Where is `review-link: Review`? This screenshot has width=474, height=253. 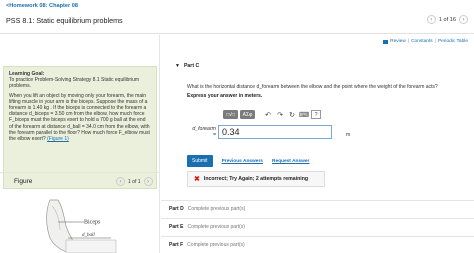
review-link: Review is located at coordinates (398, 41).